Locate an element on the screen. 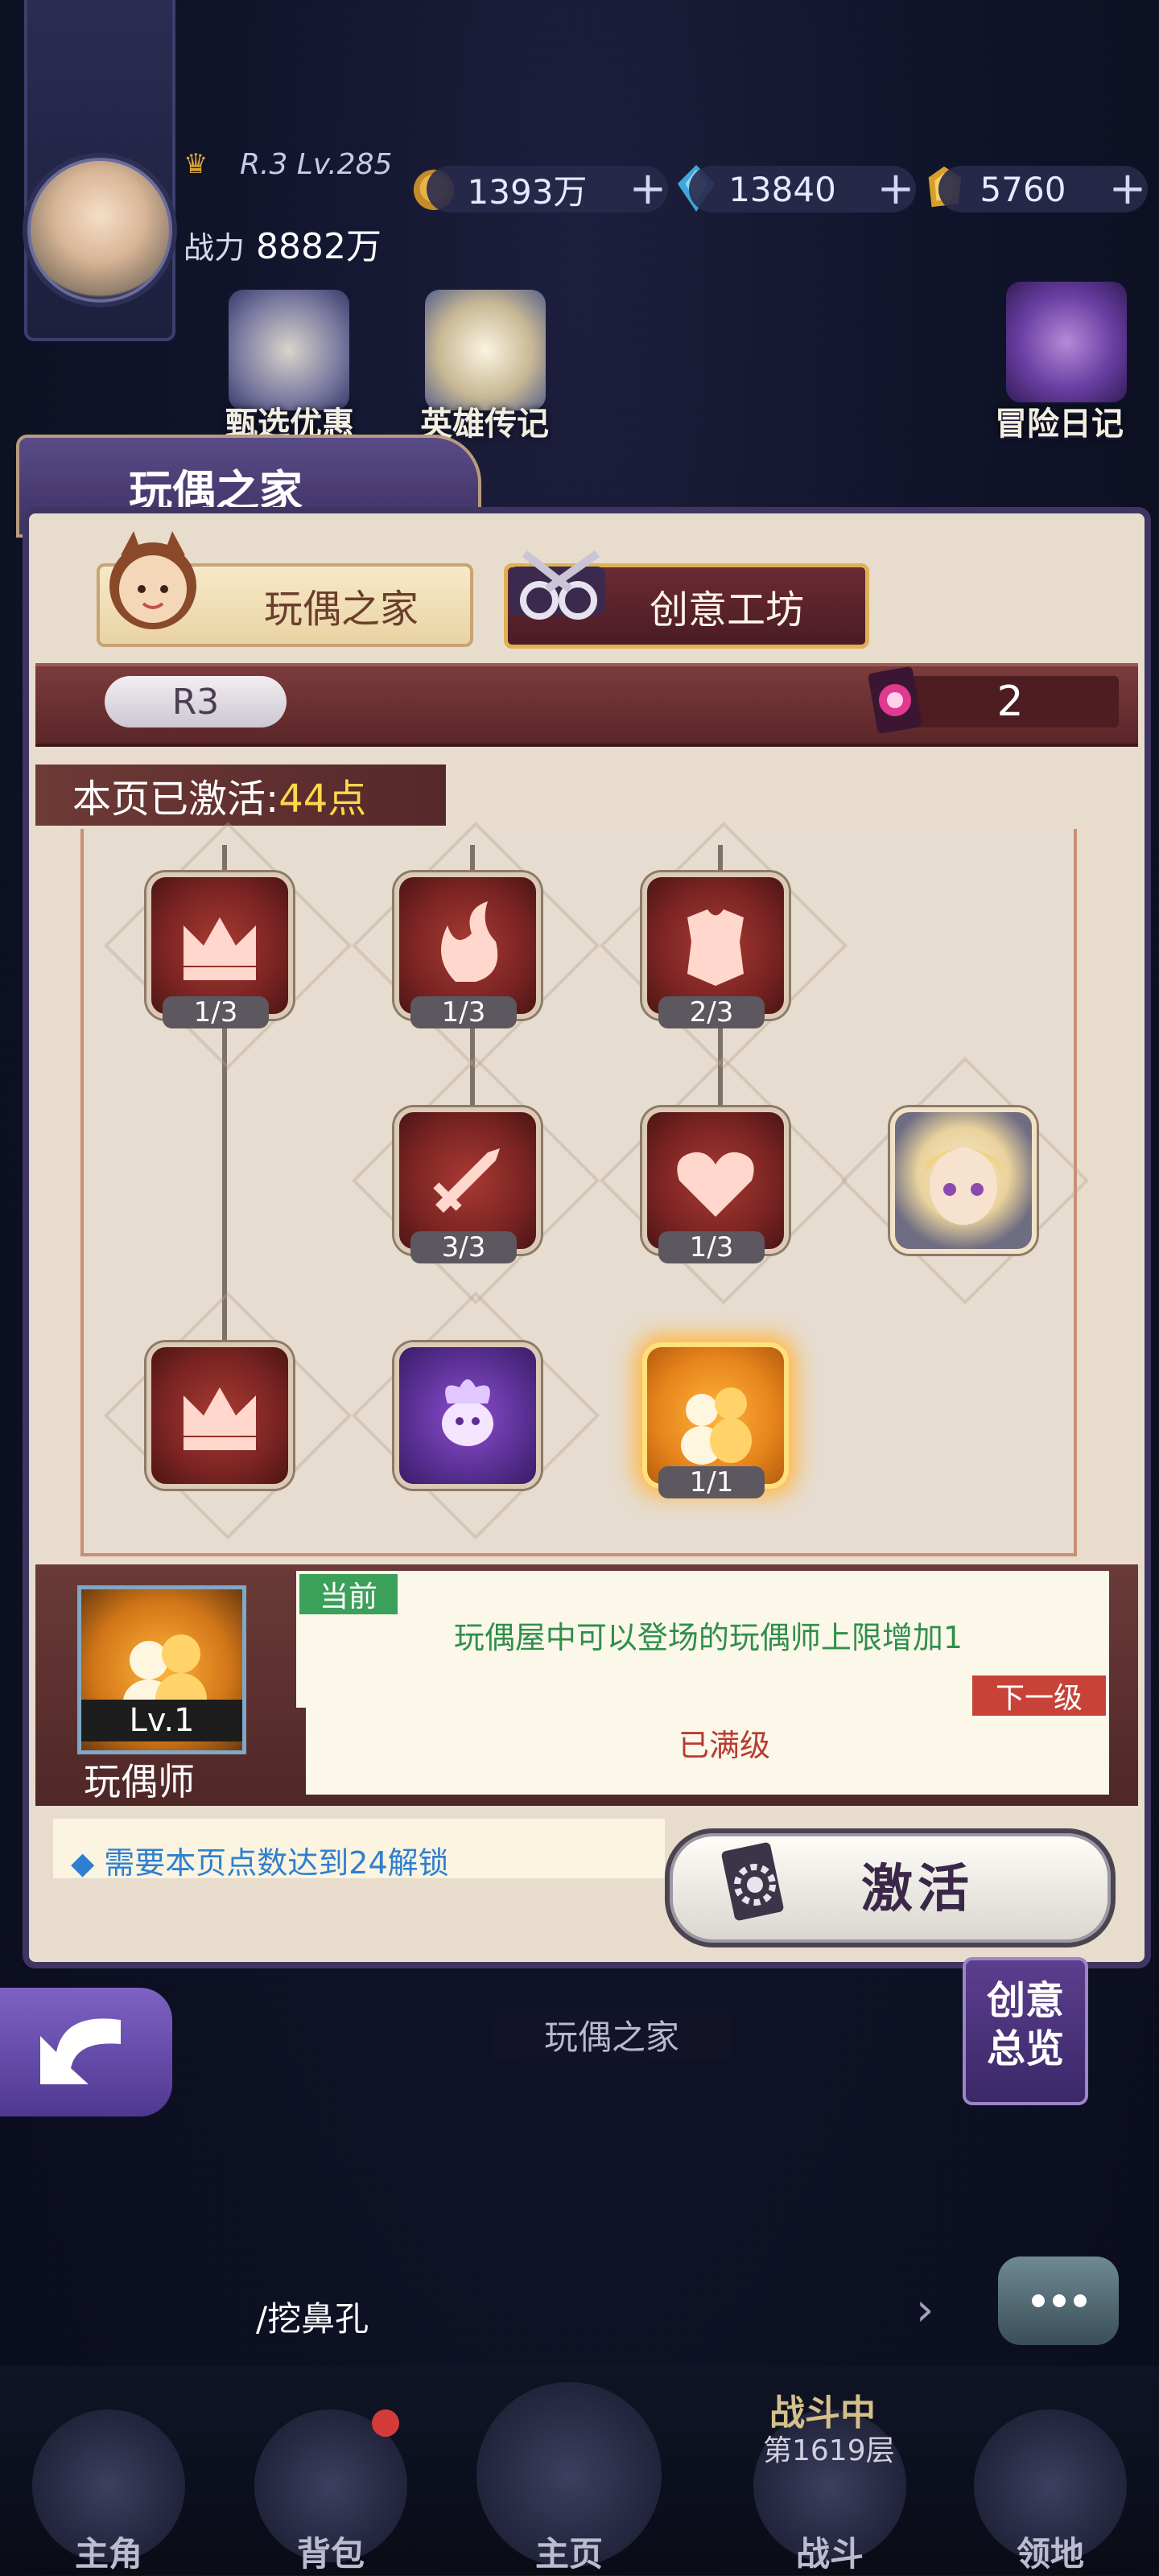 This screenshot has width=1159, height=2576. tab-creative-workshop-label: 创意工坊 is located at coordinates (726, 610).